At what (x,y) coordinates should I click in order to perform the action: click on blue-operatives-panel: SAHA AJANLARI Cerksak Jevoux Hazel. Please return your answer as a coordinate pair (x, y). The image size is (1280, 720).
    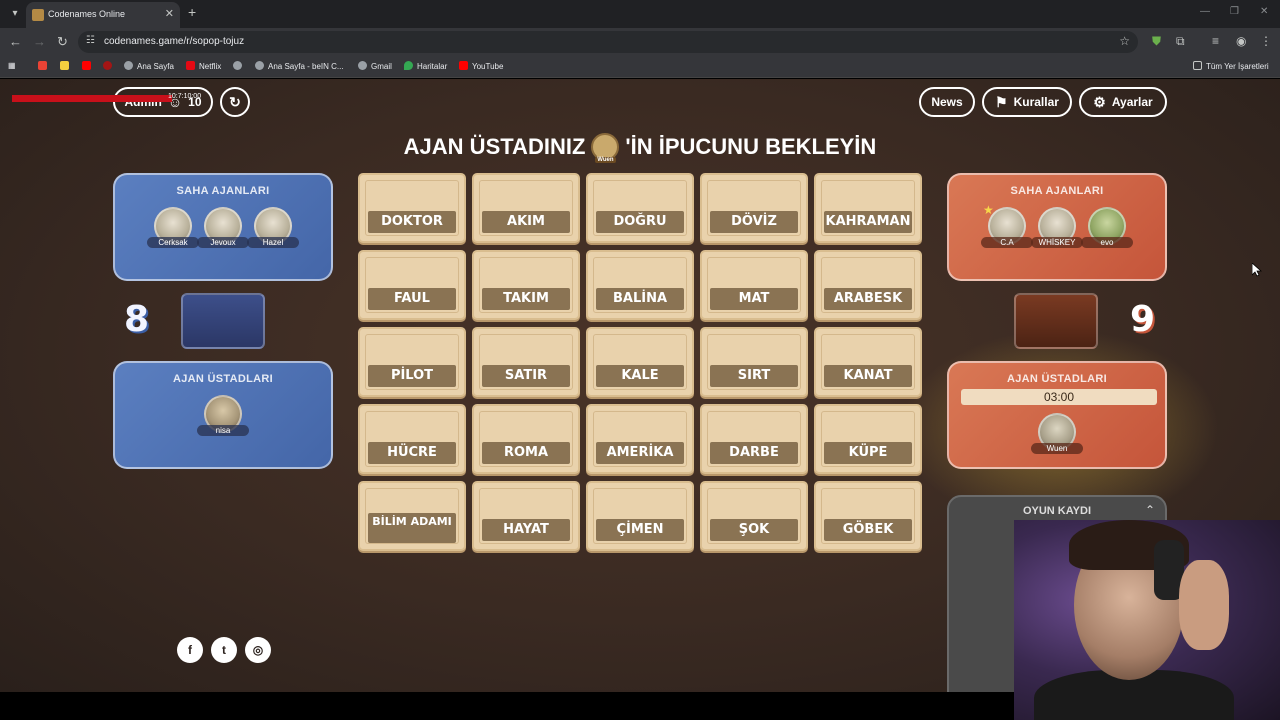
    Looking at the image, I should click on (223, 227).